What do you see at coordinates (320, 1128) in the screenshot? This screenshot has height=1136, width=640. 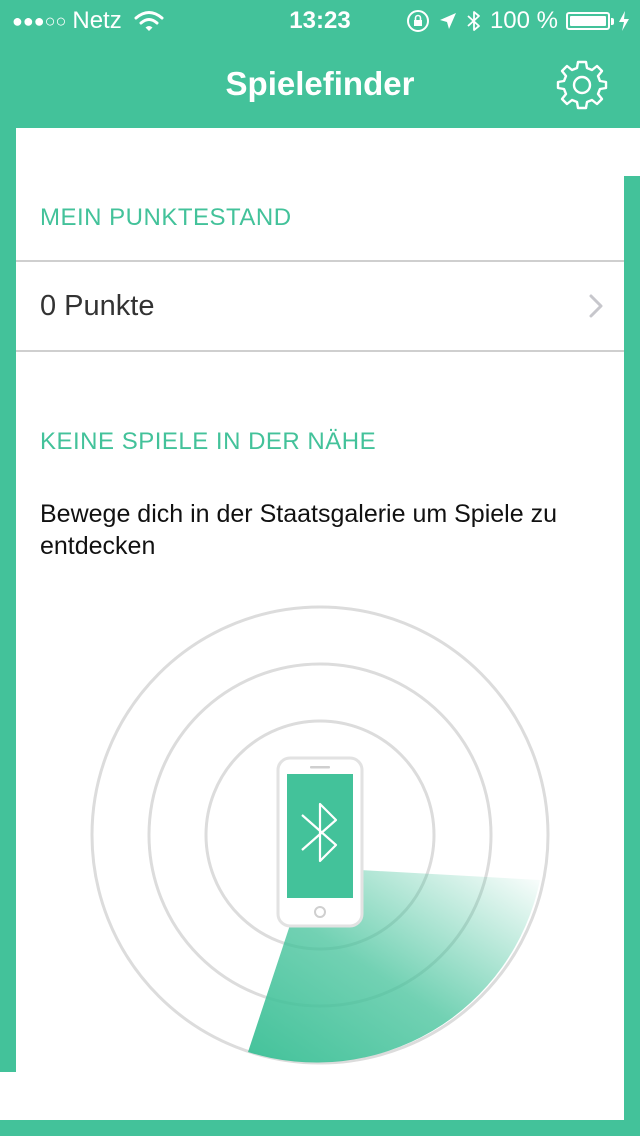 I see `frame-bottom-edge` at bounding box center [320, 1128].